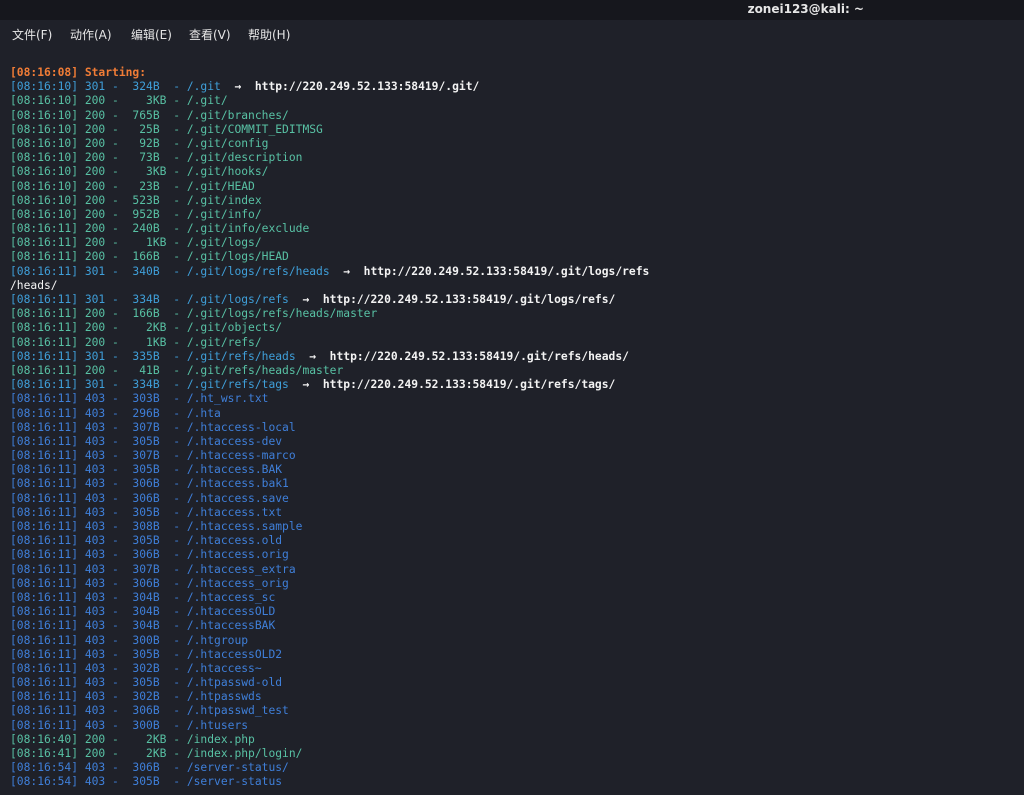 The width and height of the screenshot is (1024, 795). What do you see at coordinates (514, 158) in the screenshot?
I see `log-line: [08:16:10] 200 - 73B - /.git/description` at bounding box center [514, 158].